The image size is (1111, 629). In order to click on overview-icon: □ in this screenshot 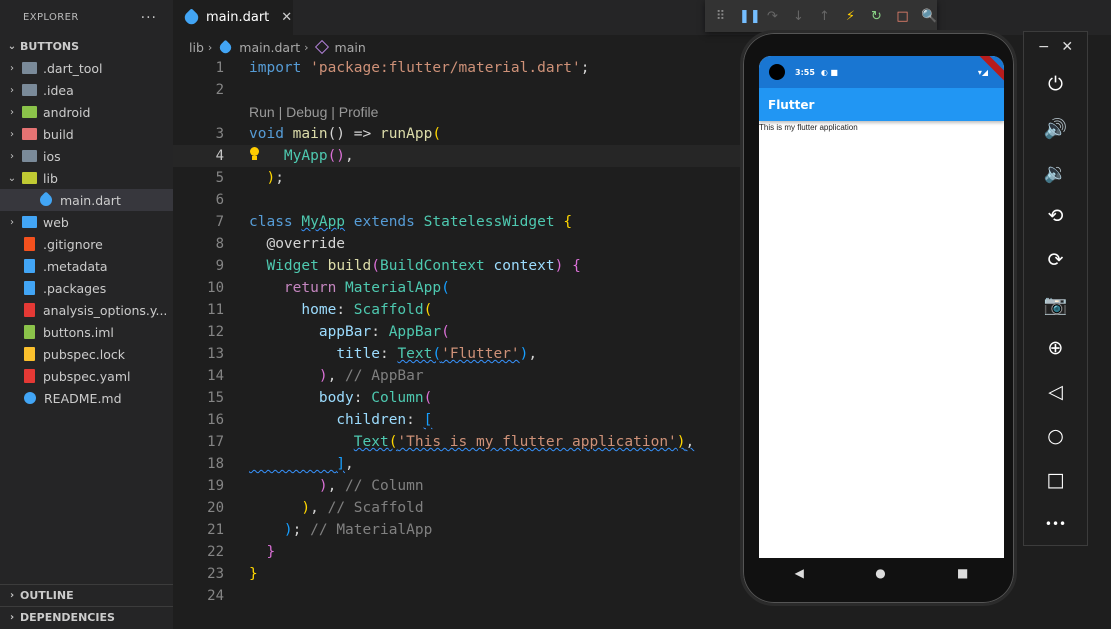, I will do `click(1055, 480)`.